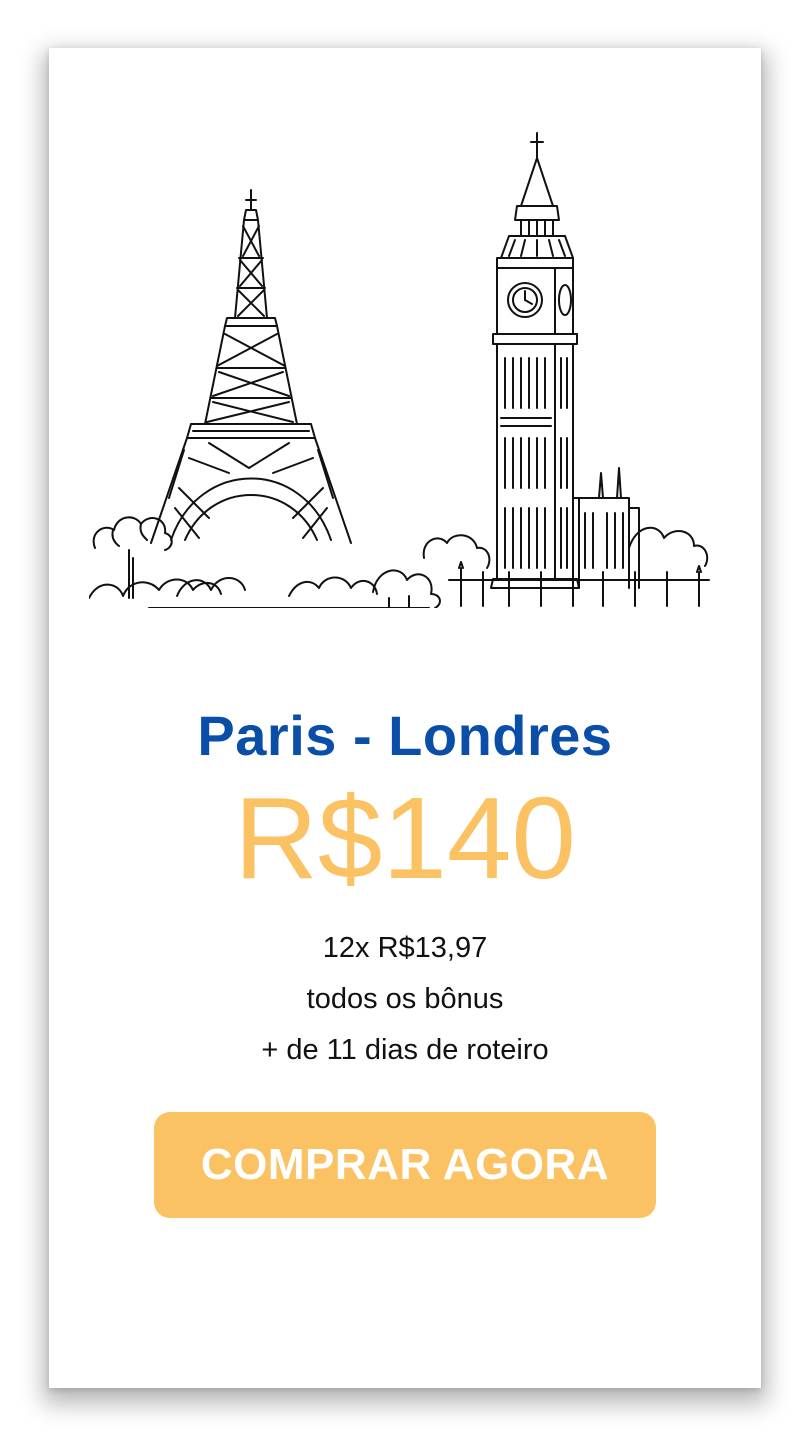 This screenshot has width=810, height=1440. Describe the element at coordinates (405, 948) in the screenshot. I see `installments-text: 12x R$13,97` at that location.